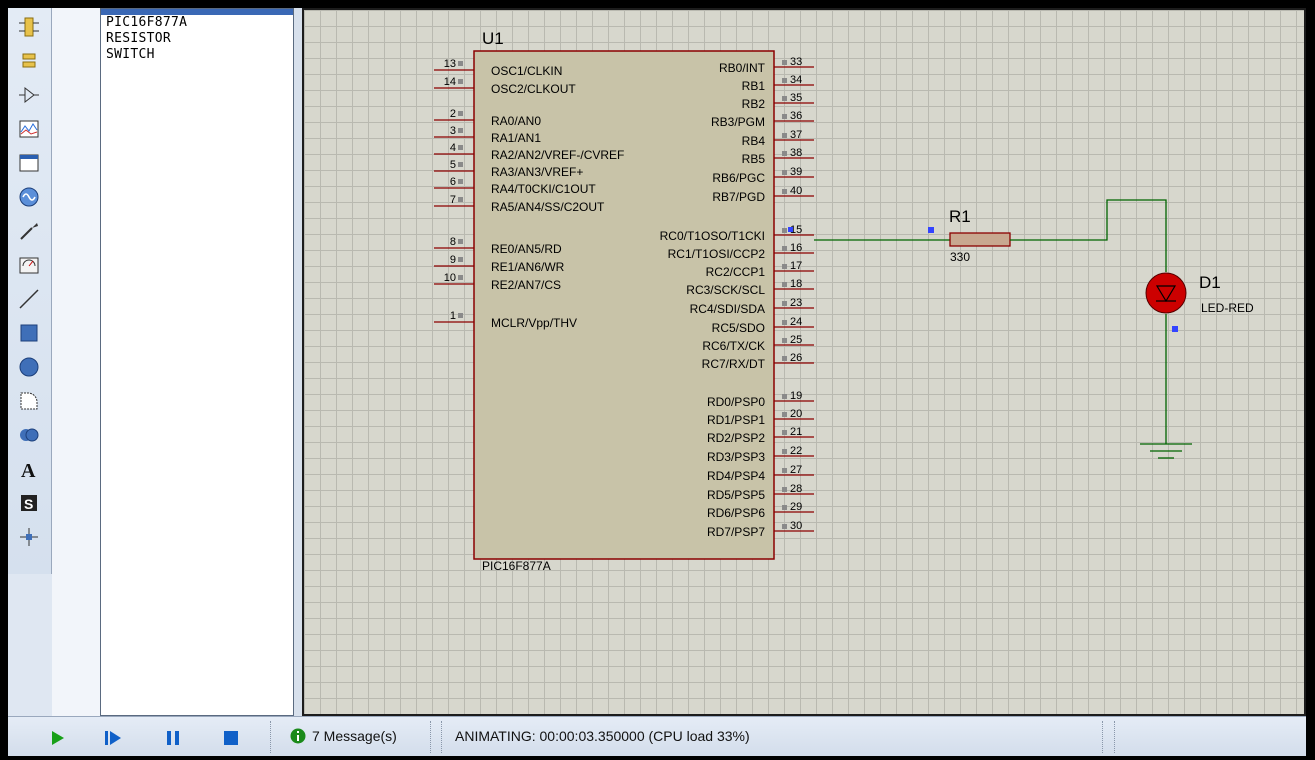  I want to click on pin-number: 29, so click(796, 507).